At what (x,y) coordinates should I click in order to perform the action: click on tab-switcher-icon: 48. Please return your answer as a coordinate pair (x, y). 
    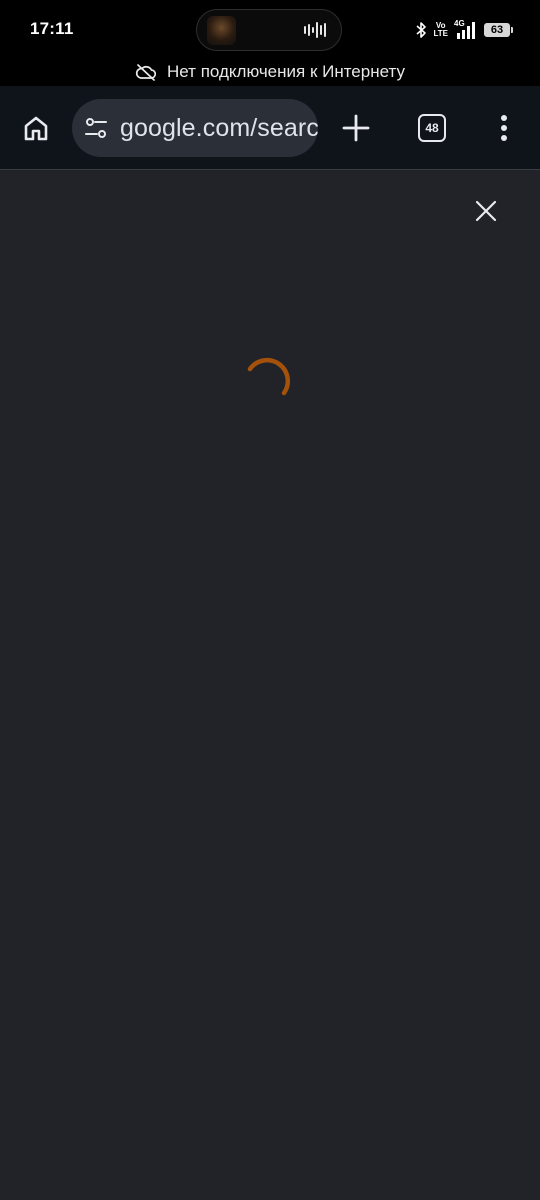
    Looking at the image, I should click on (432, 128).